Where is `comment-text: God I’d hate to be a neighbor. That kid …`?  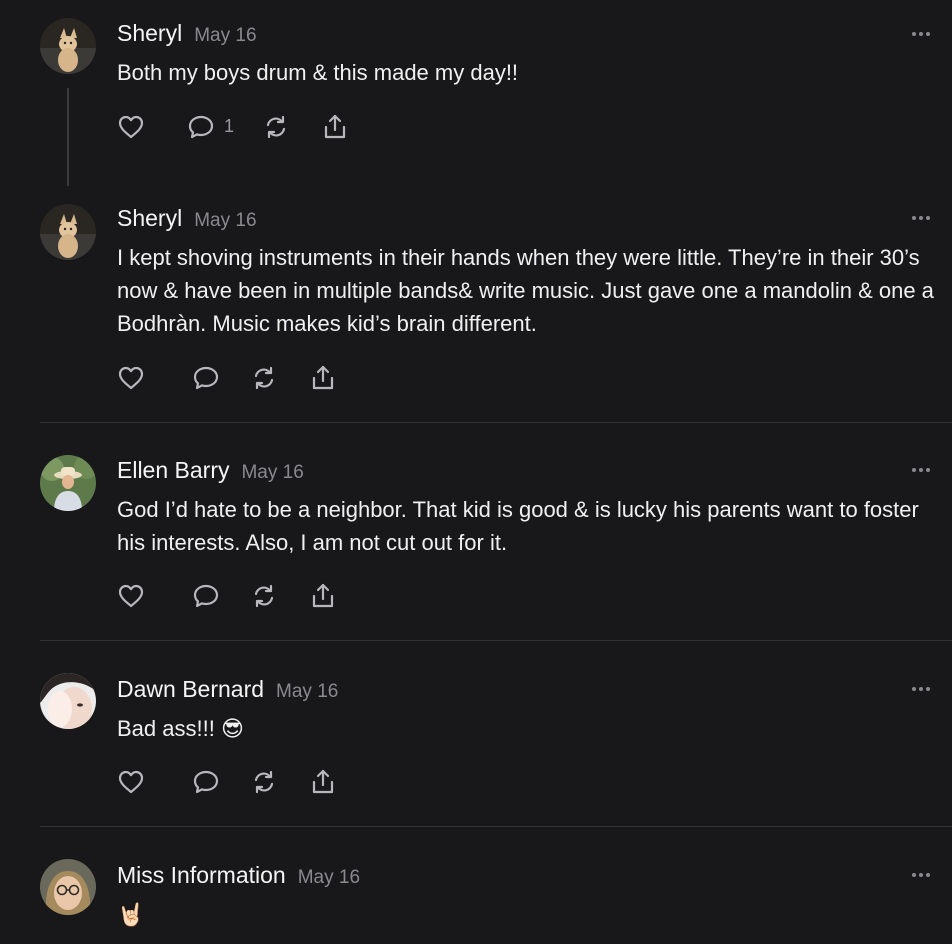 comment-text: God I’d hate to be a neighbor. That kid … is located at coordinates (518, 526).